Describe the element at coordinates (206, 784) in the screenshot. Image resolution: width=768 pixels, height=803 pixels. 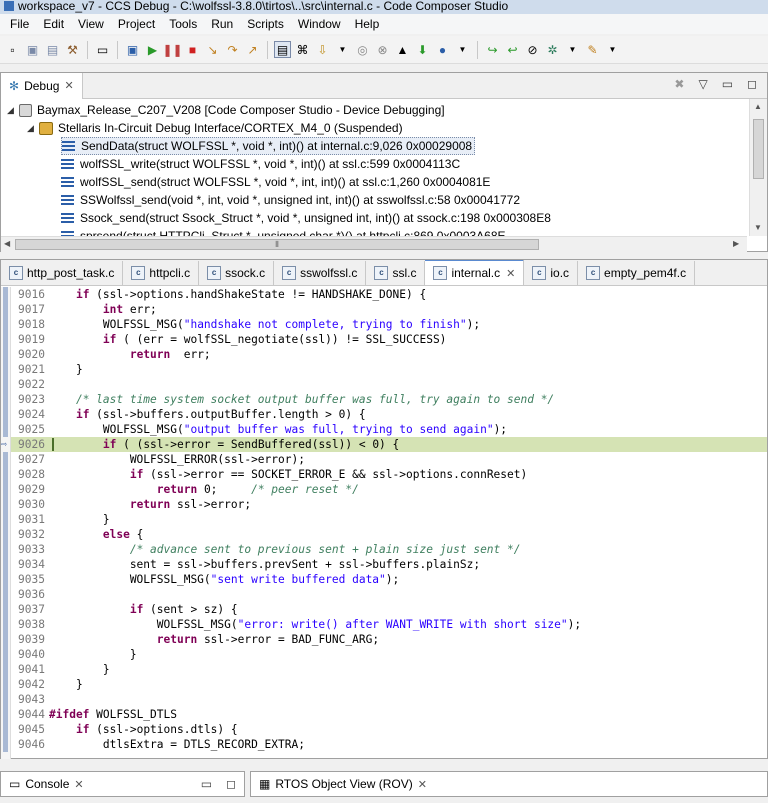
I see `minimize-icon: ▭` at that location.